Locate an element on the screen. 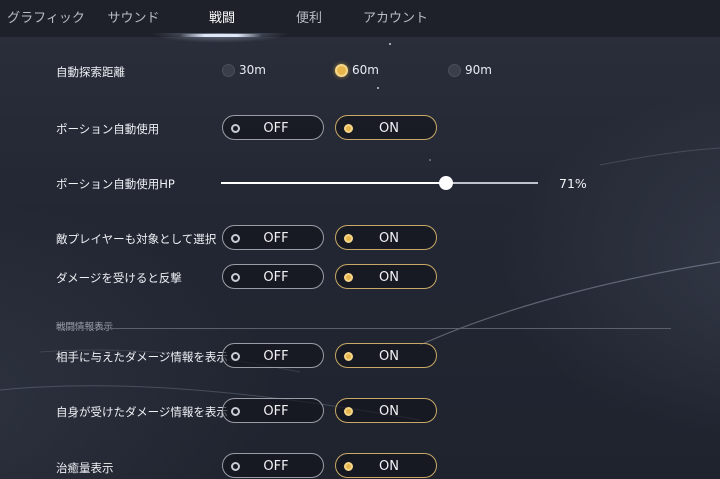 Image resolution: width=720 pixels, height=479 pixels. auto-search-distance-label: 自動探索距離 is located at coordinates (90, 72).